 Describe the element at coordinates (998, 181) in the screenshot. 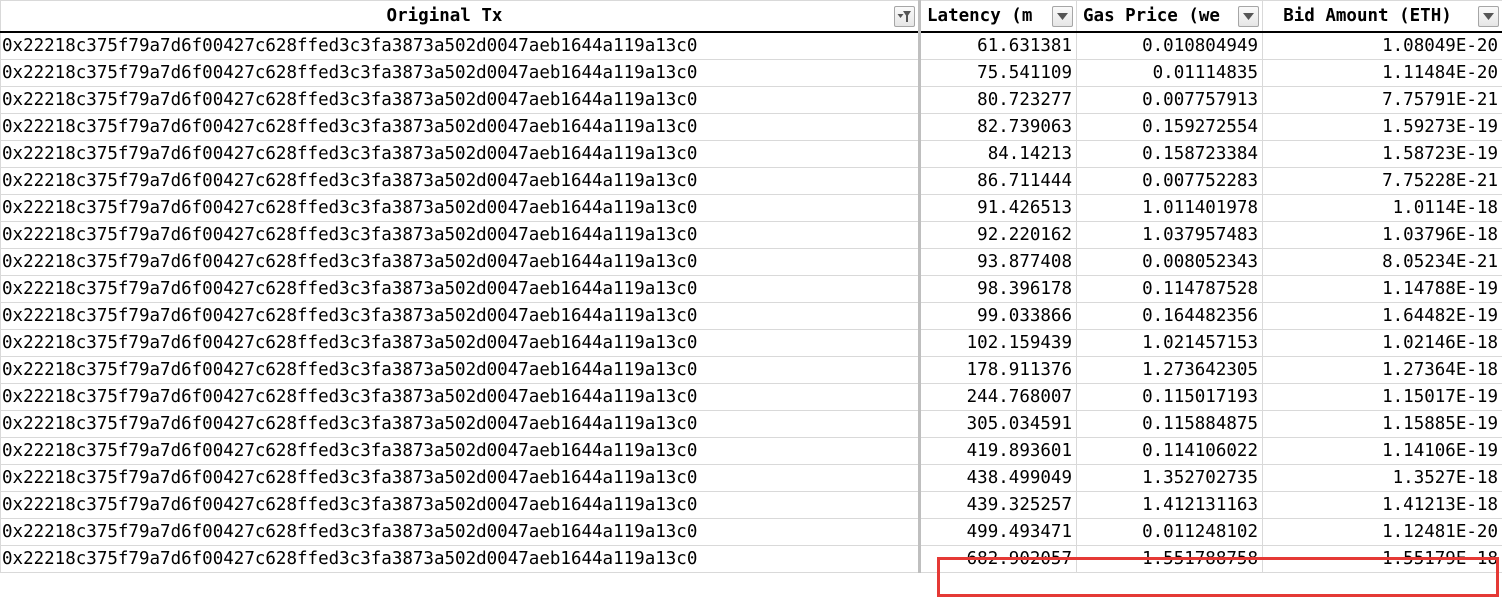

I see `cell-latency: 86.711444` at that location.